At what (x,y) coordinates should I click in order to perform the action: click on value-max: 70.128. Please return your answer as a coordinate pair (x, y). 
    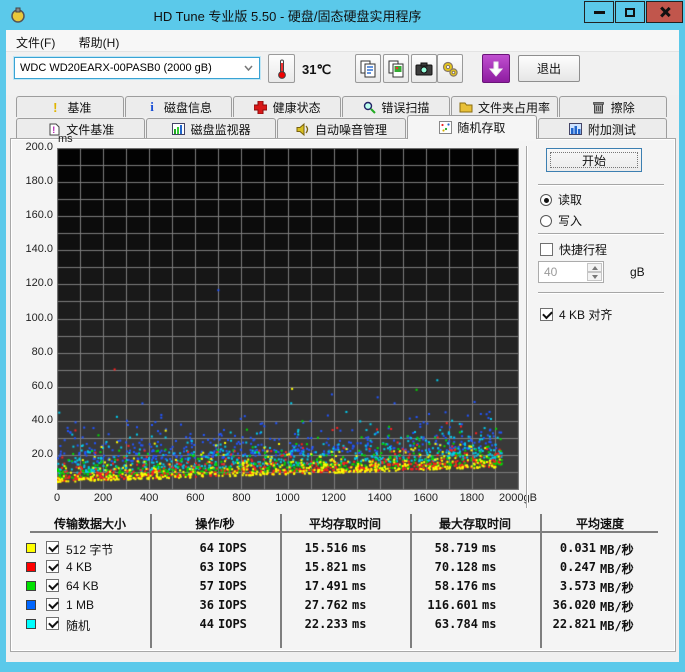
    Looking at the image, I should click on (456, 567).